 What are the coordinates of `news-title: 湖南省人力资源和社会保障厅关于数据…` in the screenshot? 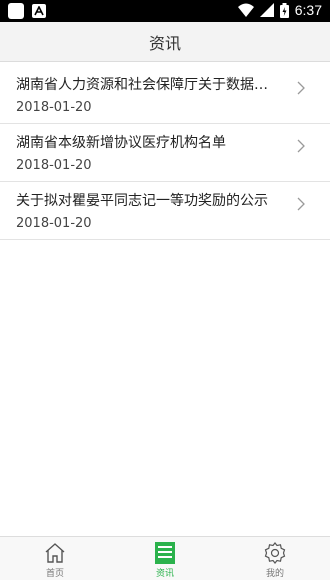 It's located at (142, 85).